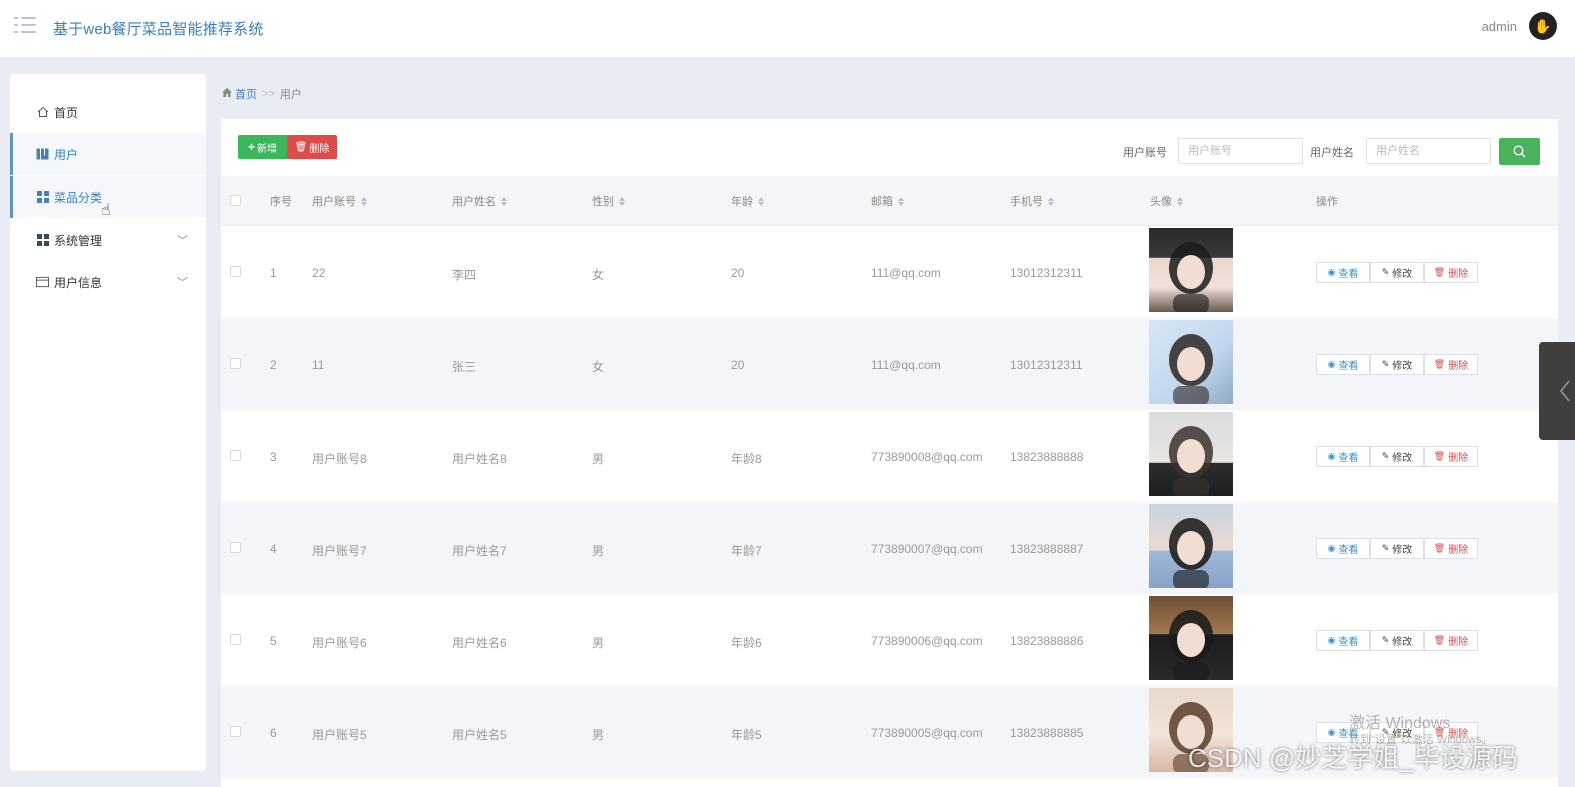 The height and width of the screenshot is (787, 1575). What do you see at coordinates (1327, 202) in the screenshot?
I see `column-header-actions: 操作` at bounding box center [1327, 202].